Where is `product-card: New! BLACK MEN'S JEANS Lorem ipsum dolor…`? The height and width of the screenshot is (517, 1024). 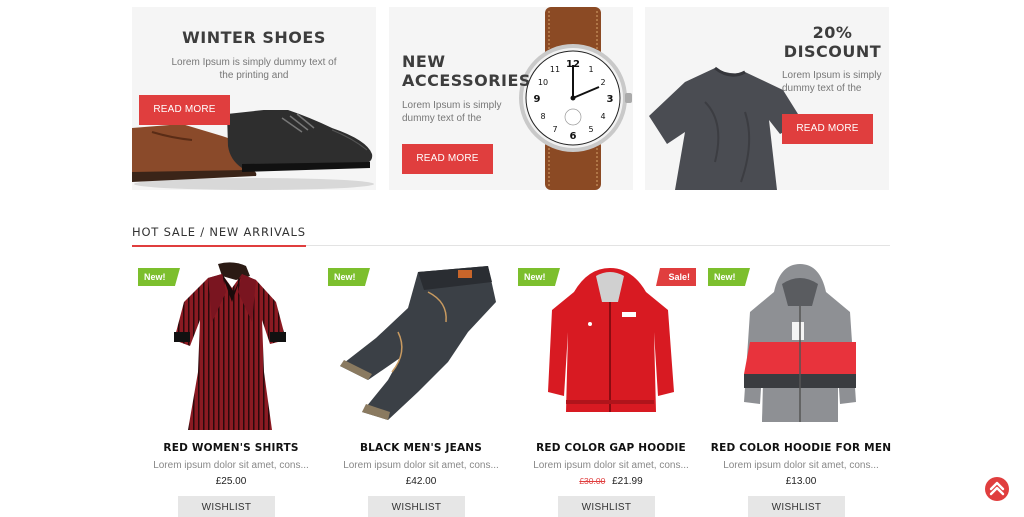
product-card: New! BLACK MEN'S JEANS Lorem ipsum dolor… is located at coordinates (421, 389).